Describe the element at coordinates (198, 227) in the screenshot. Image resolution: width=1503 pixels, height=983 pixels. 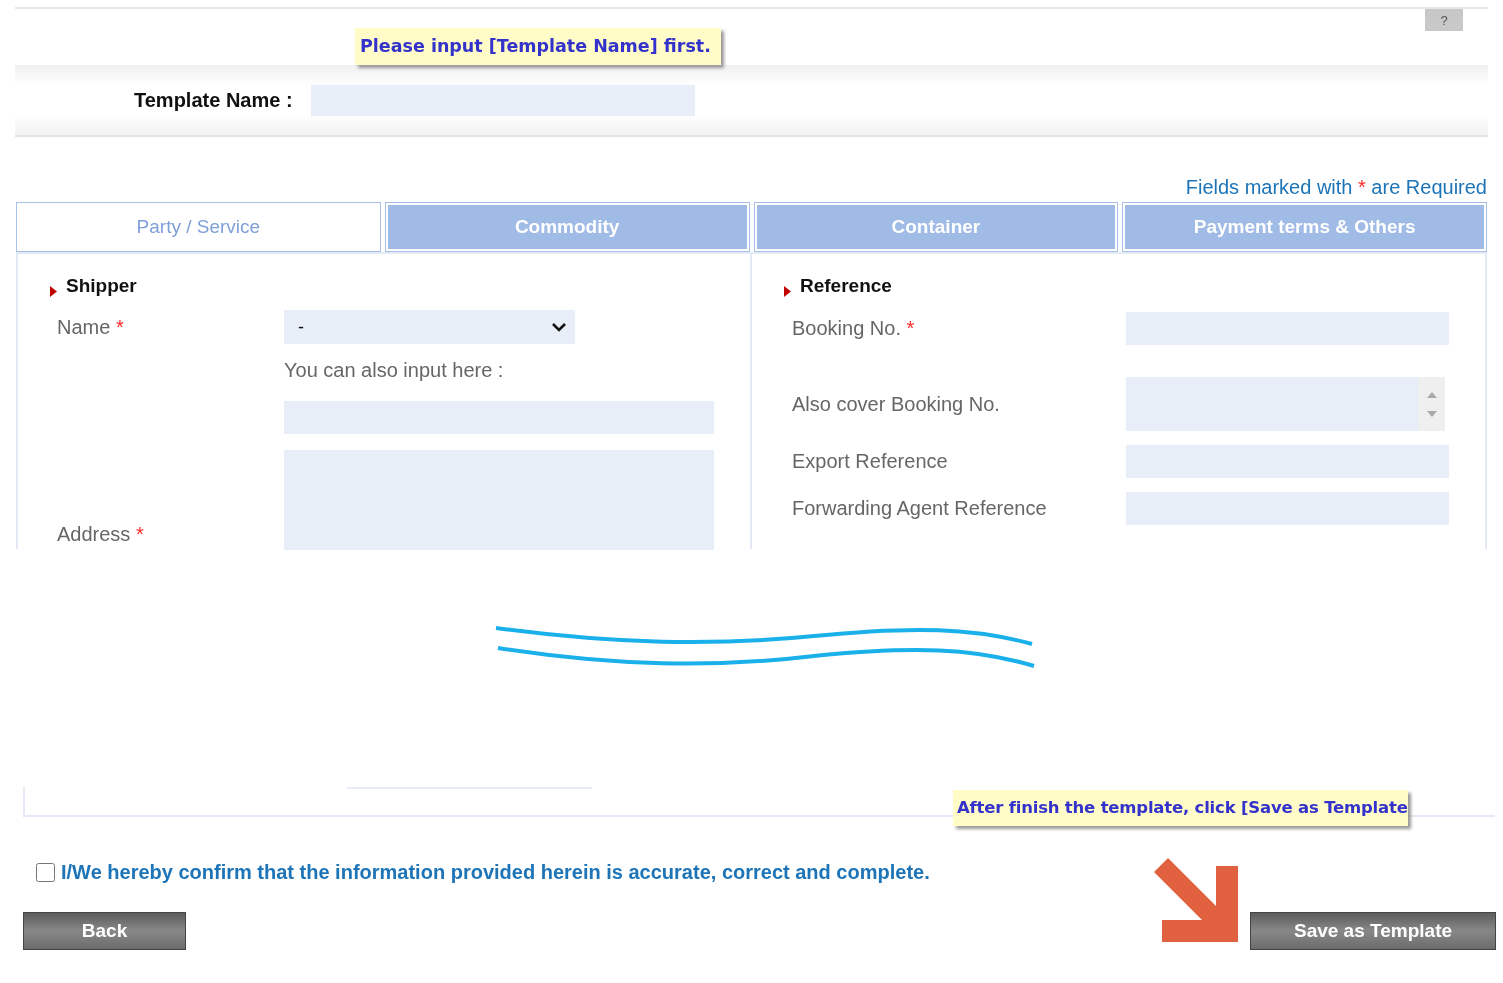
I see `tab: Party / Service` at that location.